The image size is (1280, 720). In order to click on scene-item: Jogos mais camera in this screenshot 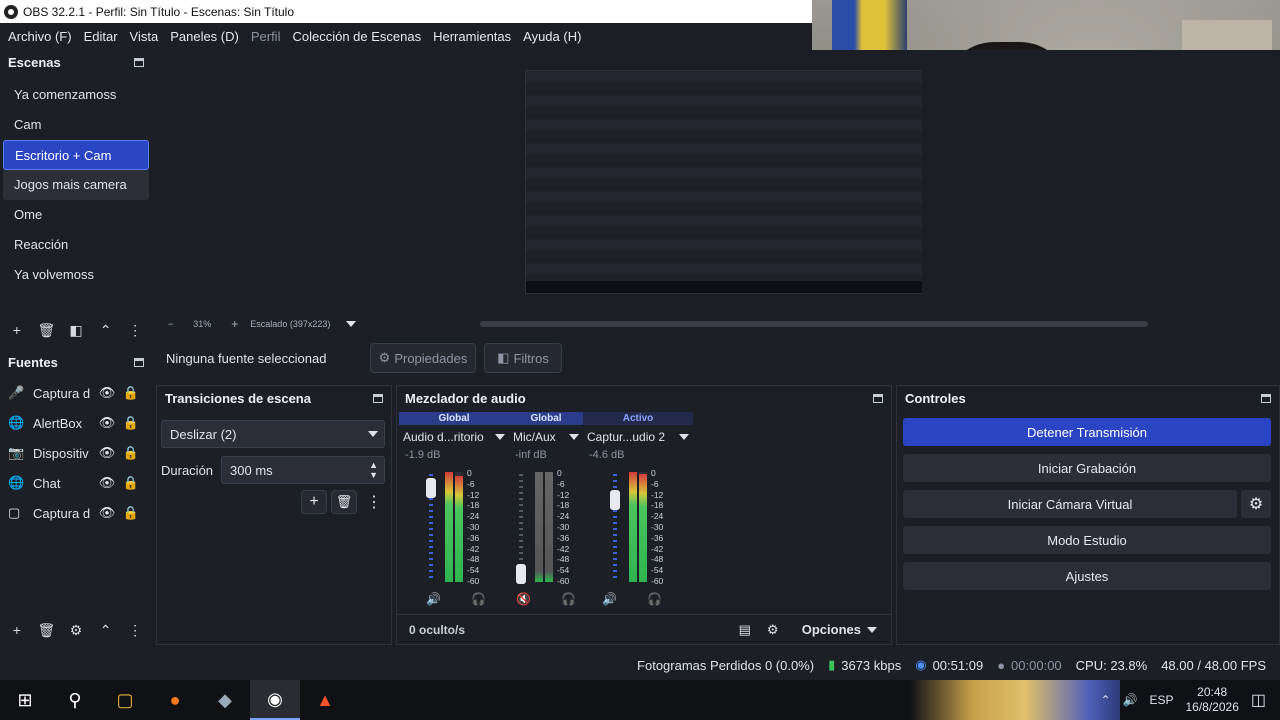, I will do `click(76, 185)`.